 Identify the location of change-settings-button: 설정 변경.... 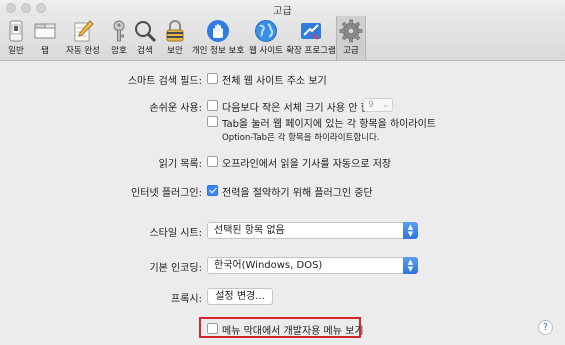
(240, 296).